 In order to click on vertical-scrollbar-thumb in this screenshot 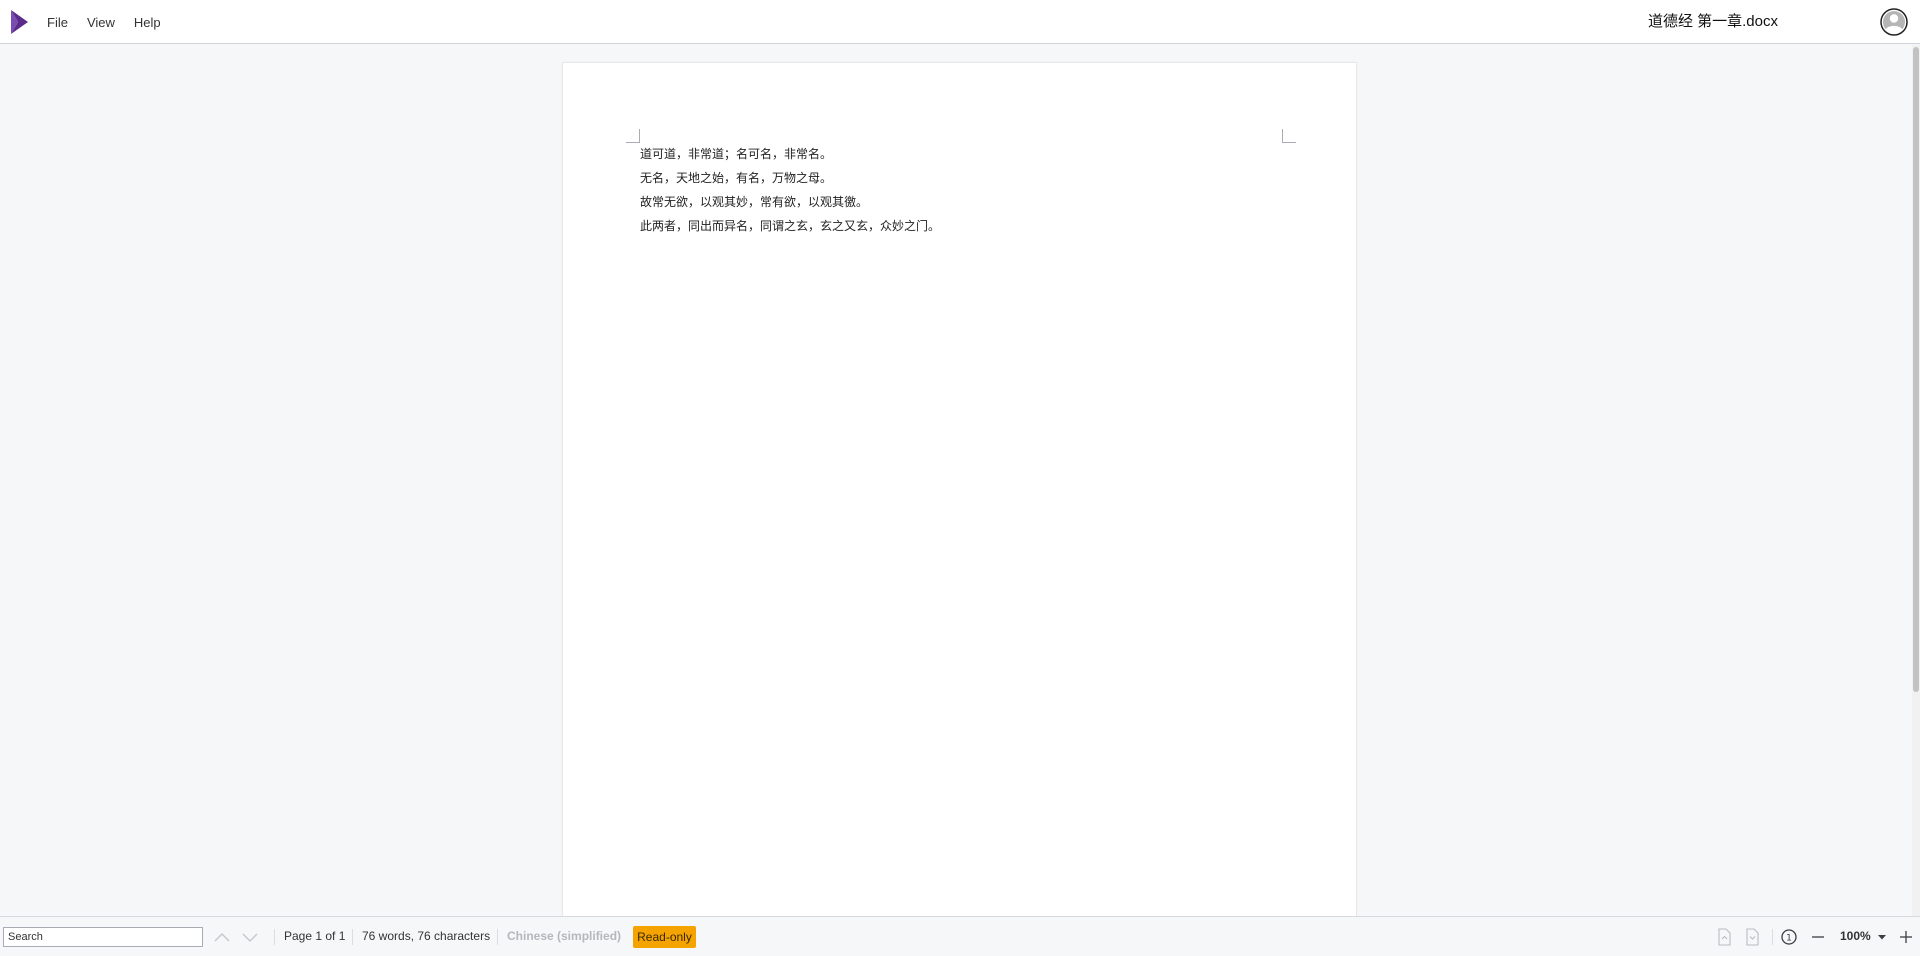, I will do `click(1916, 369)`.